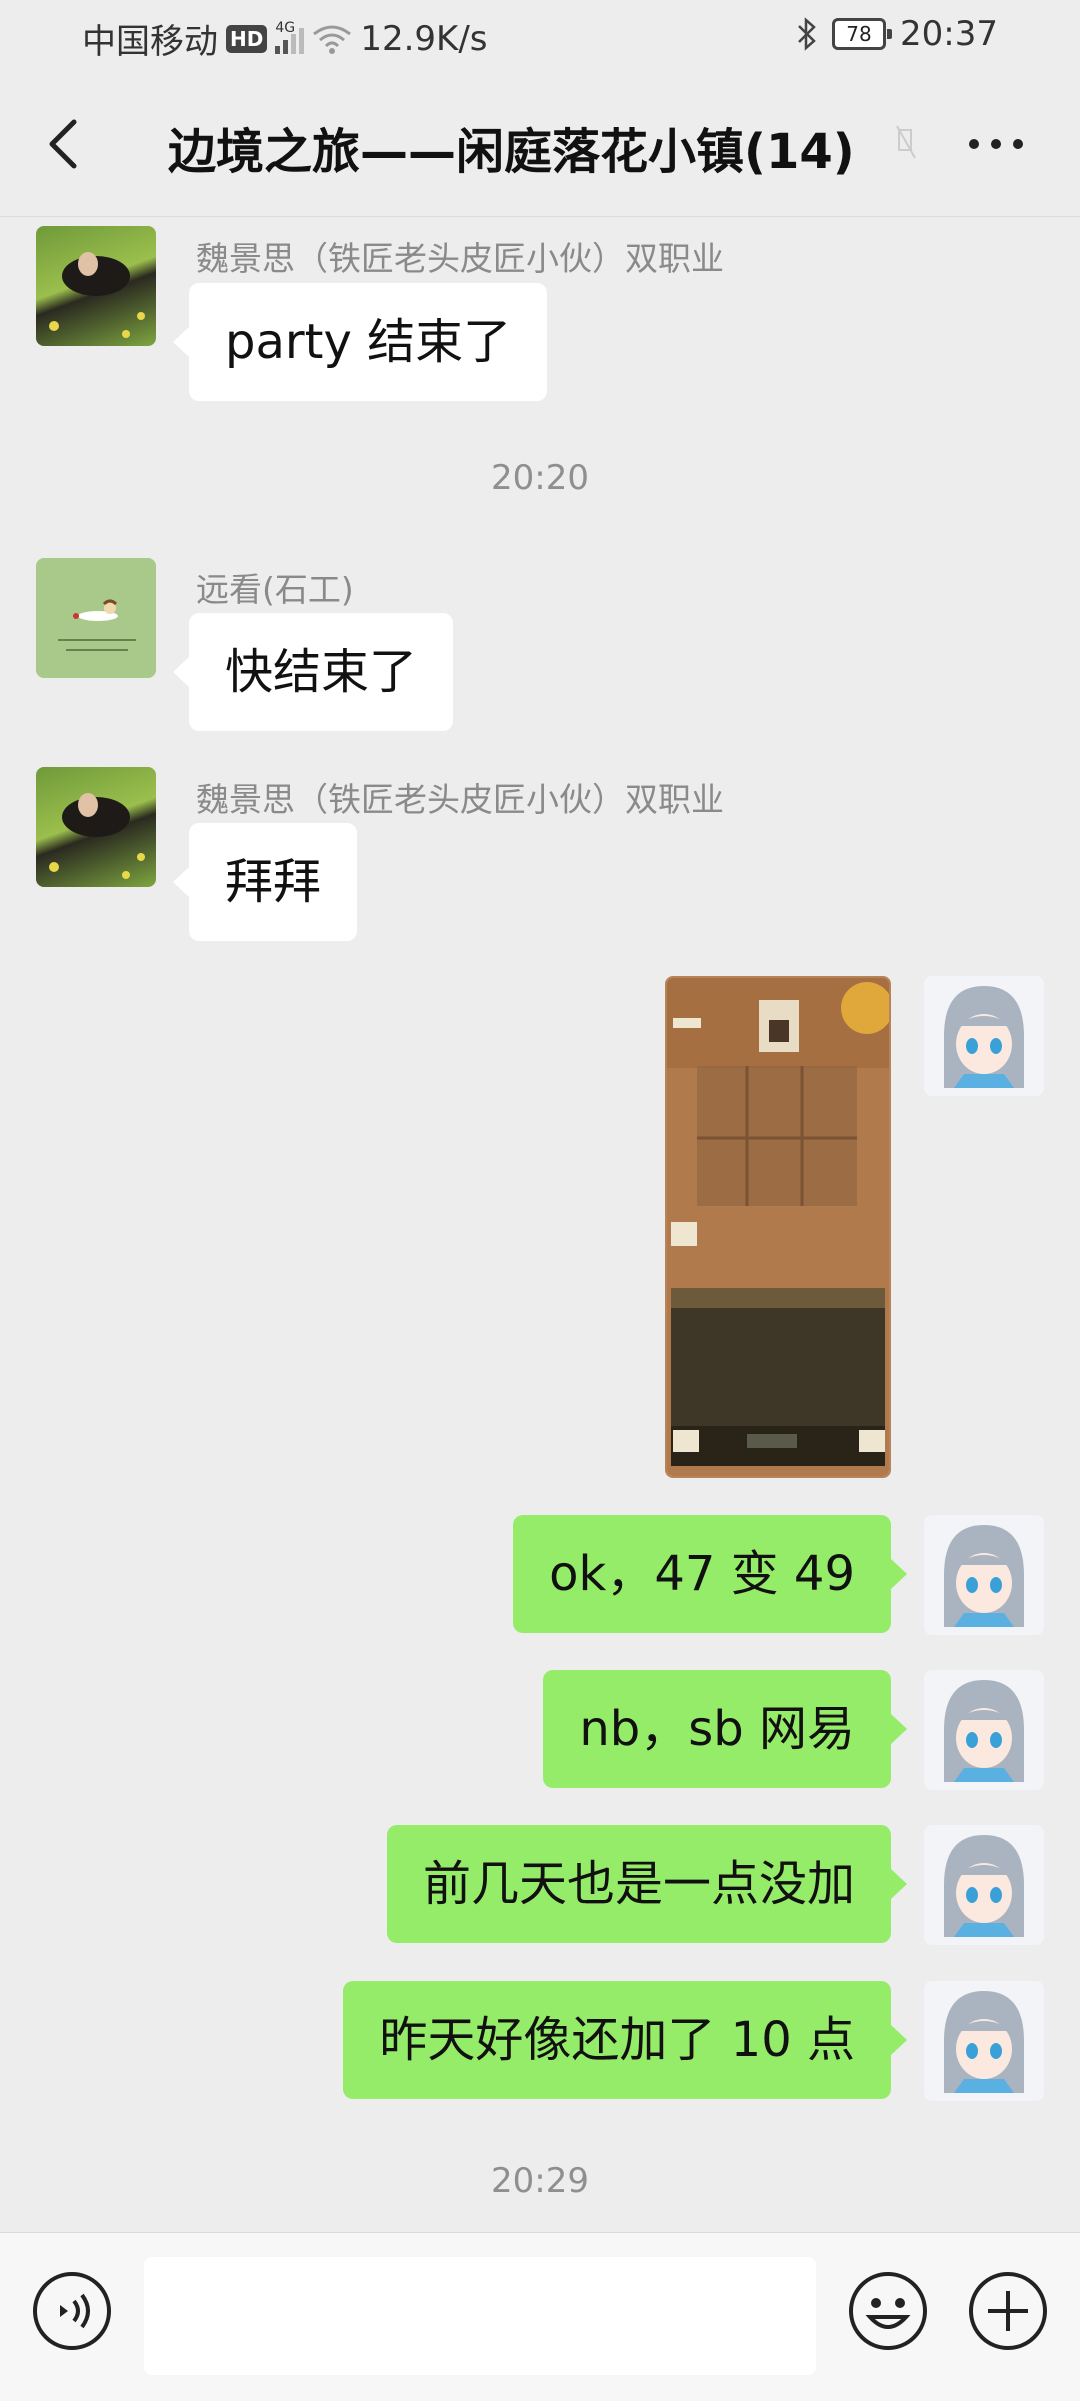 Image resolution: width=1080 pixels, height=2401 pixels. What do you see at coordinates (710, 1574) in the screenshot?
I see `message-bubble: ok，47 变 49` at bounding box center [710, 1574].